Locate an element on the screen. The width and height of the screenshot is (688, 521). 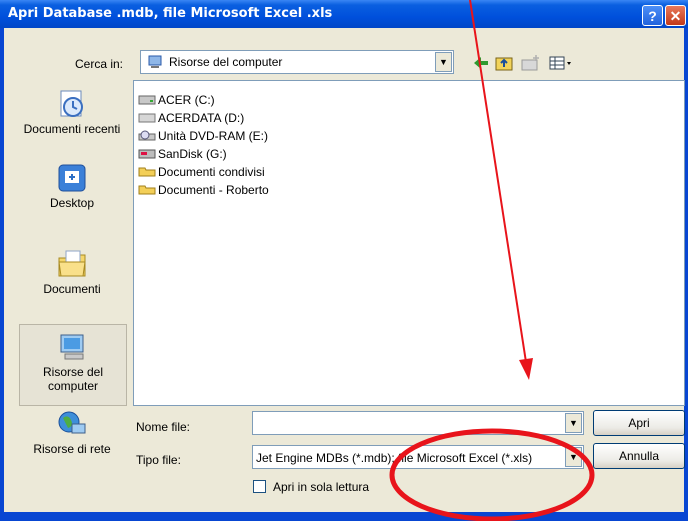
window-frame-left is located at coordinates (2, 274).